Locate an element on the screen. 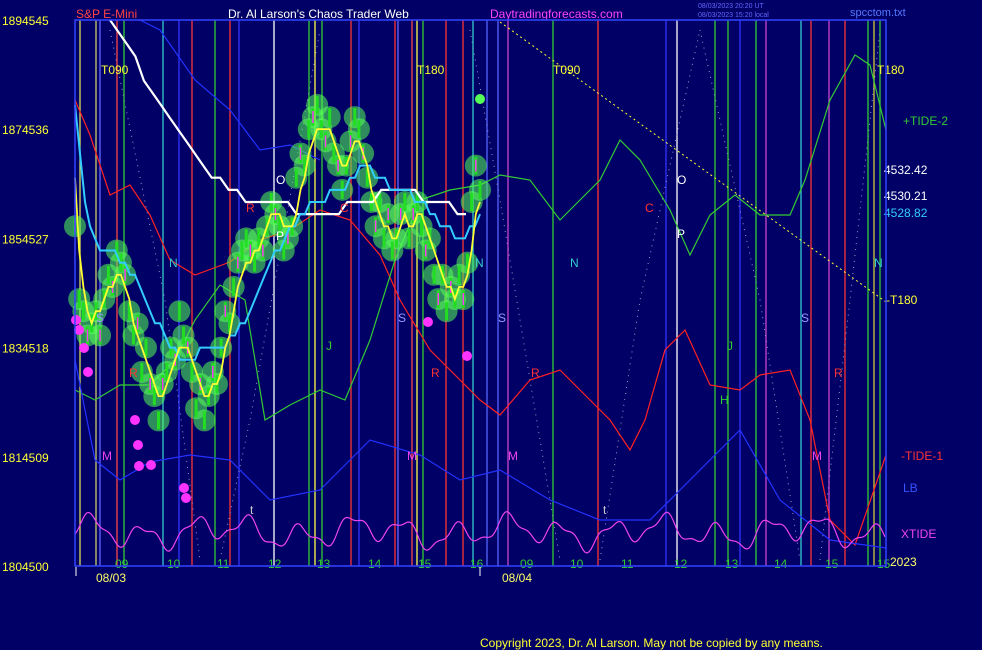  price-label-3: 4528.82 is located at coordinates (906, 213).